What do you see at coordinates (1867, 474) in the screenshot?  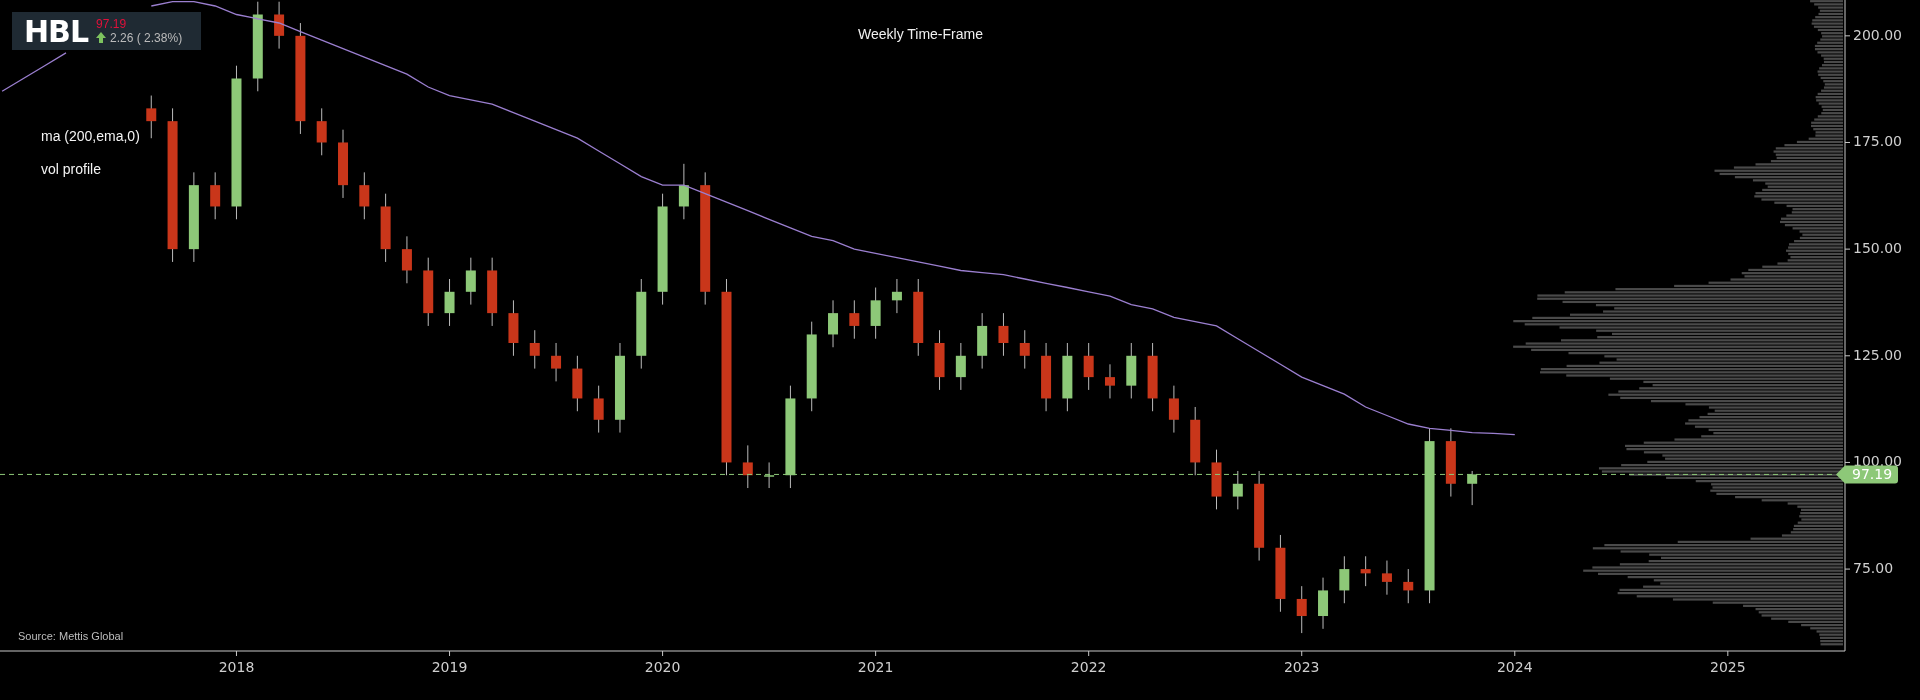 I see `price-tag: 97.19` at bounding box center [1867, 474].